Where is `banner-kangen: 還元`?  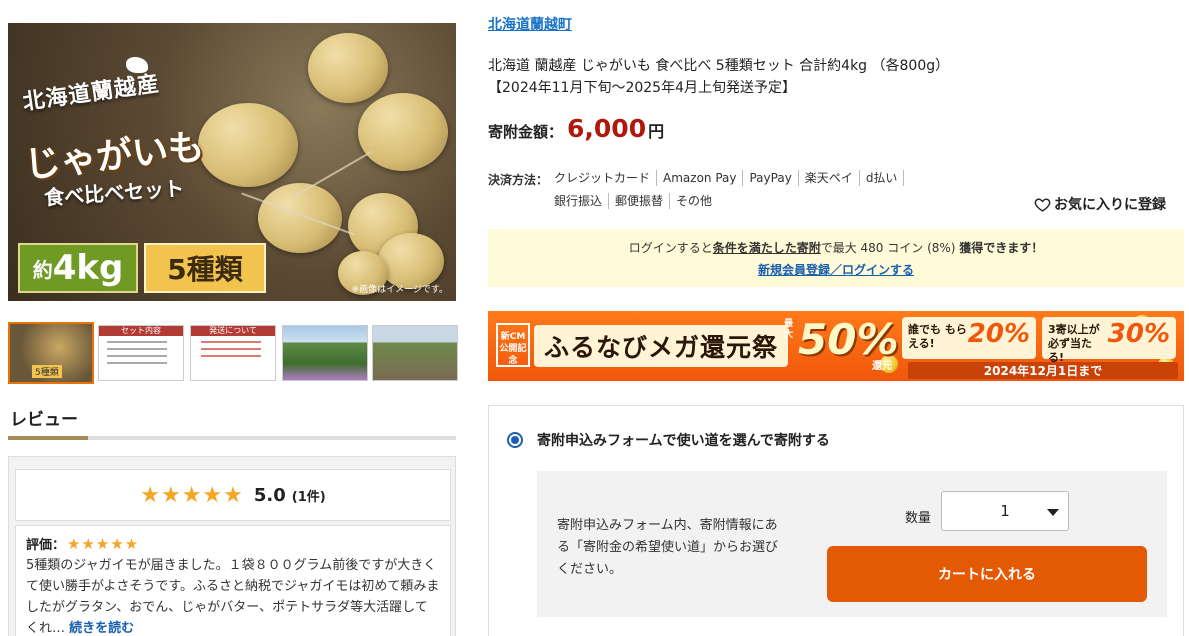 banner-kangen: 還元 is located at coordinates (882, 366).